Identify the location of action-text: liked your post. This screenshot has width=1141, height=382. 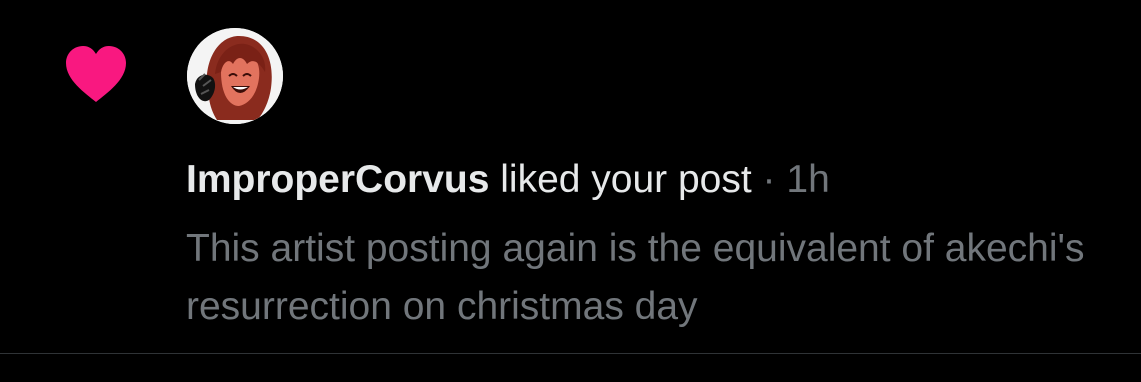
(620, 179).